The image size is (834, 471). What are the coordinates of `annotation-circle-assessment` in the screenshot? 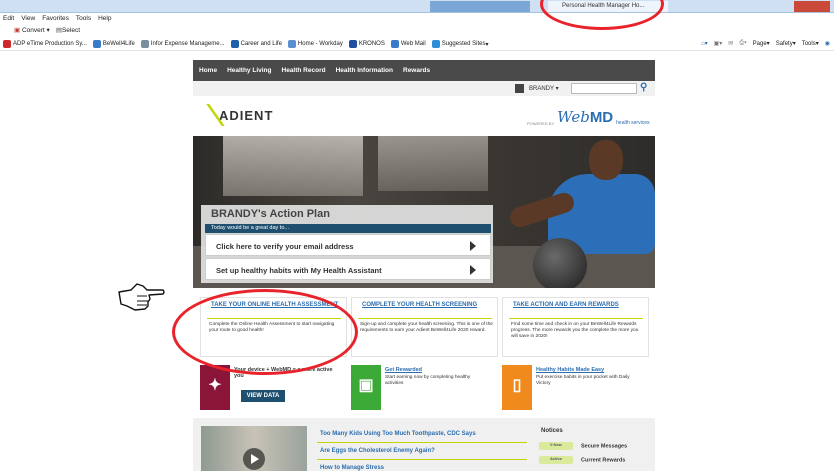 It's located at (265, 332).